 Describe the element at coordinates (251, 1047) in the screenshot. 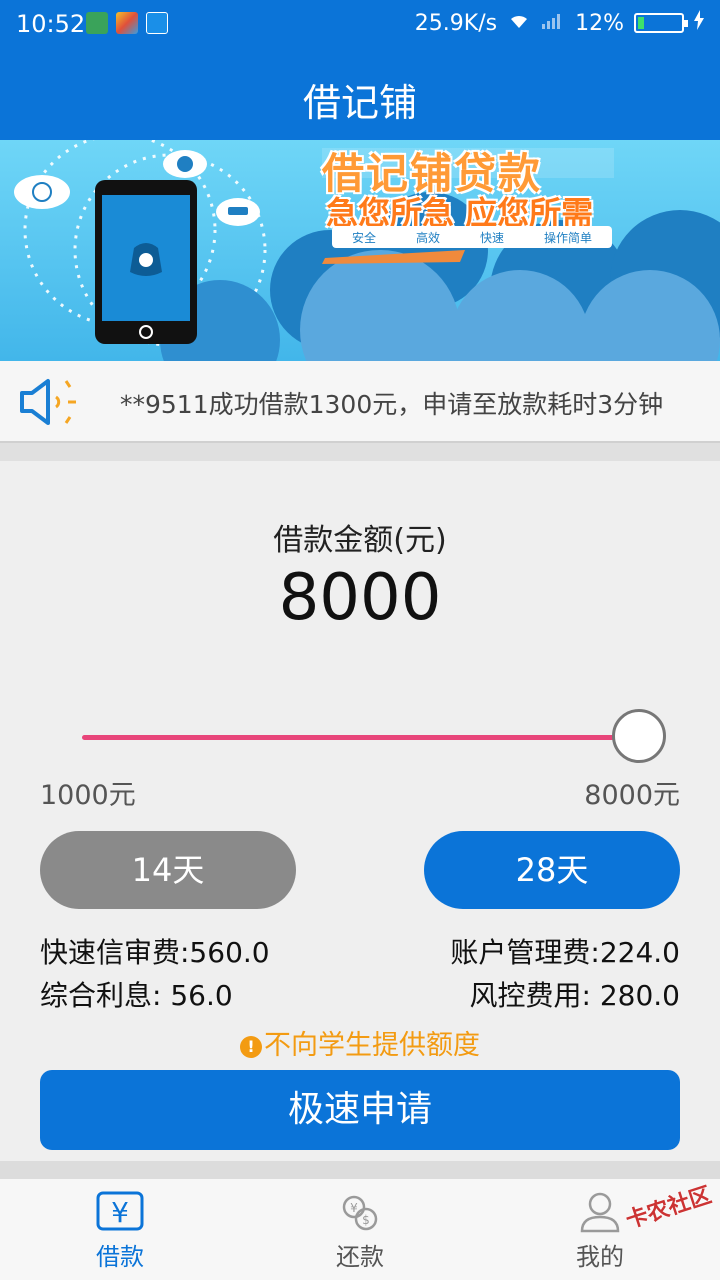

I see `warning-icon: !` at that location.